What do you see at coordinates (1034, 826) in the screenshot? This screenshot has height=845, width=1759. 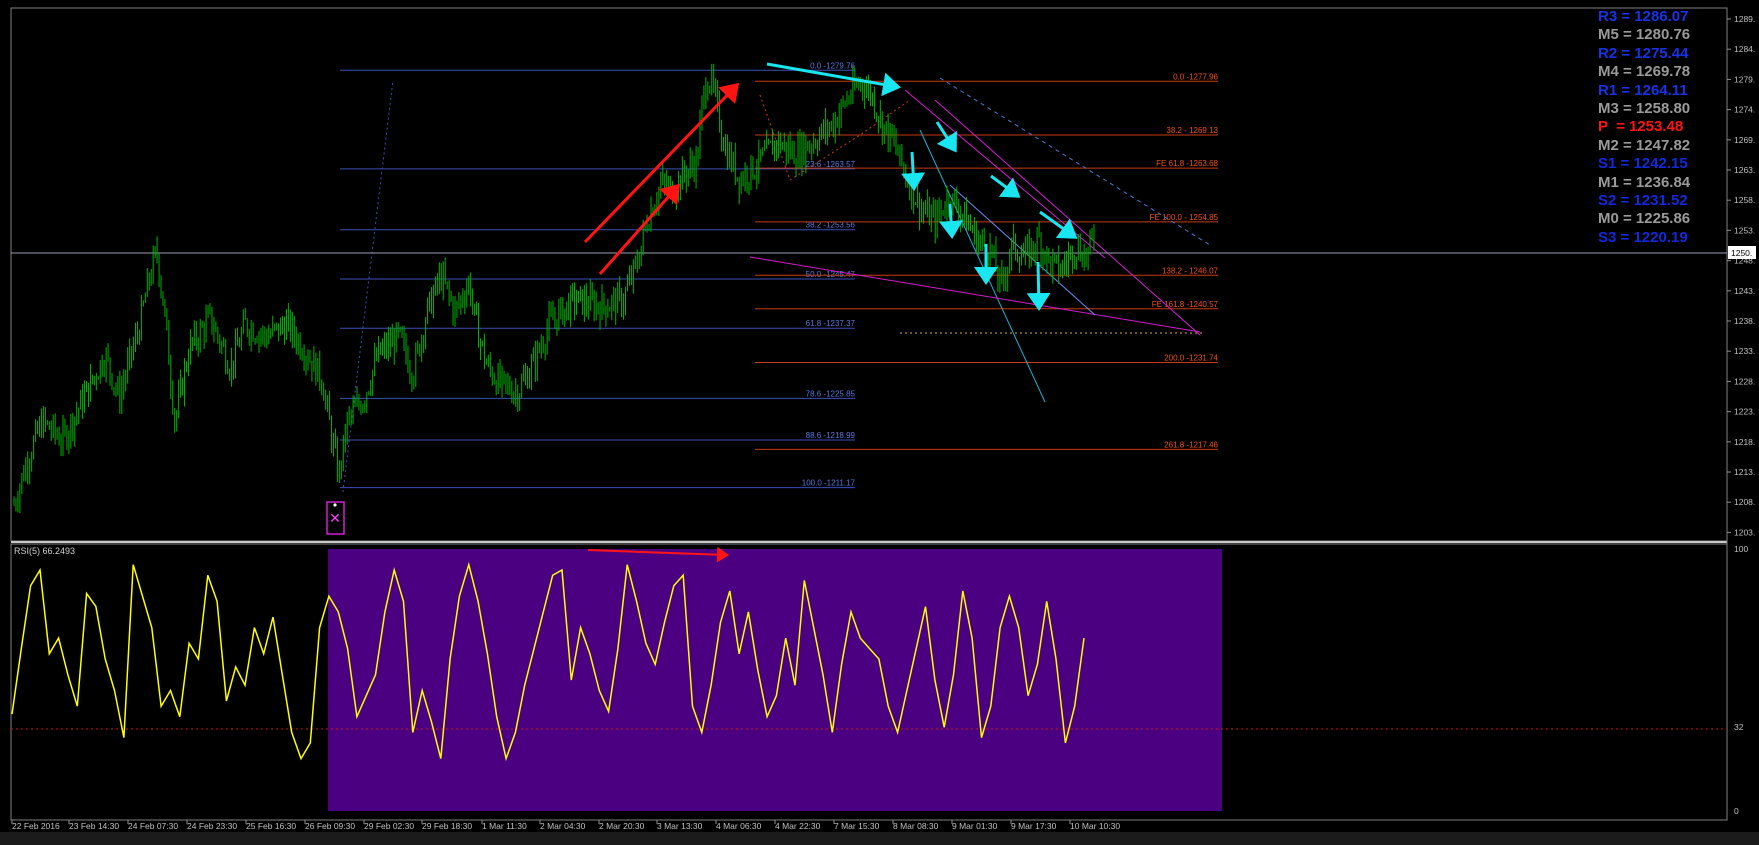 I see `time-tick-label: 9 Mar 17:30` at bounding box center [1034, 826].